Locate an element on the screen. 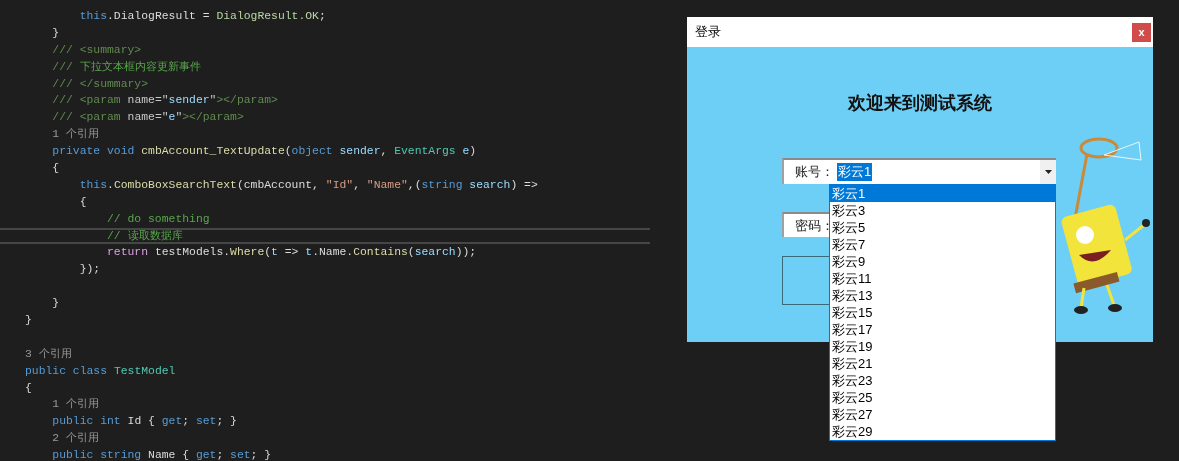 The width and height of the screenshot is (1179, 461). dropdown-option: 彩云27 is located at coordinates (942, 414).